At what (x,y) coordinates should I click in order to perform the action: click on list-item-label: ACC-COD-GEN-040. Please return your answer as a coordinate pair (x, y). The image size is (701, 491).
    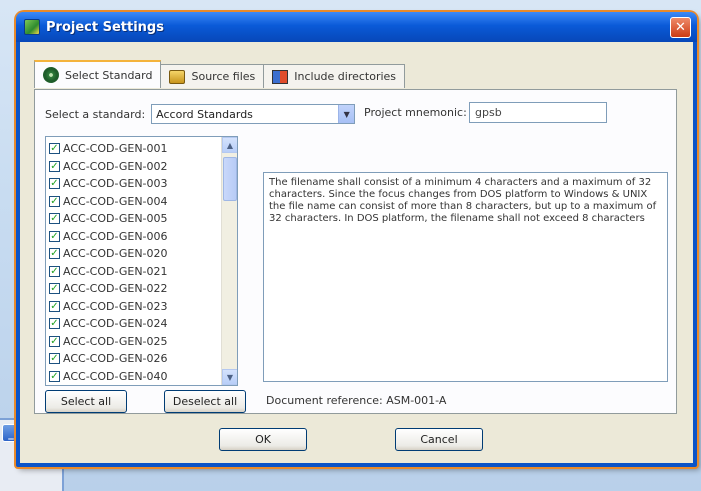
    Looking at the image, I should click on (115, 376).